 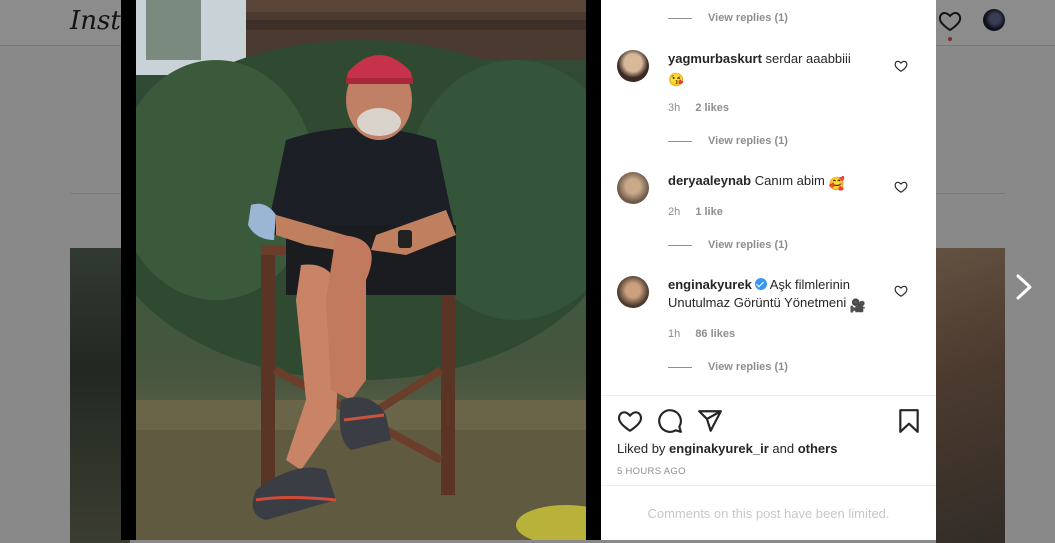 I want to click on comment-meta: 1h 86 likes, so click(x=701, y=334).